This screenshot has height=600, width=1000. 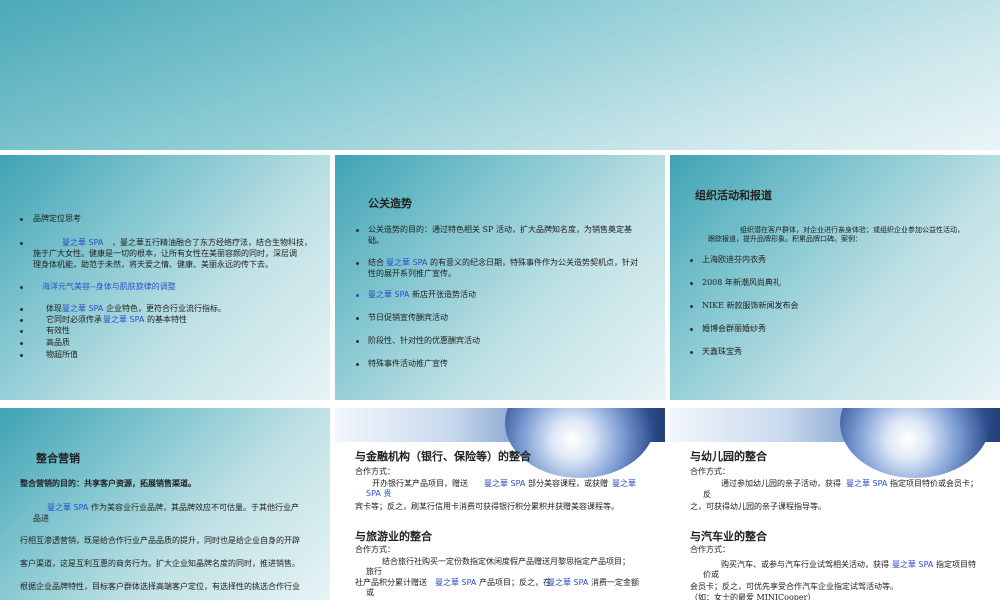 What do you see at coordinates (376, 262) in the screenshot?
I see `item-text: 结合` at bounding box center [376, 262].